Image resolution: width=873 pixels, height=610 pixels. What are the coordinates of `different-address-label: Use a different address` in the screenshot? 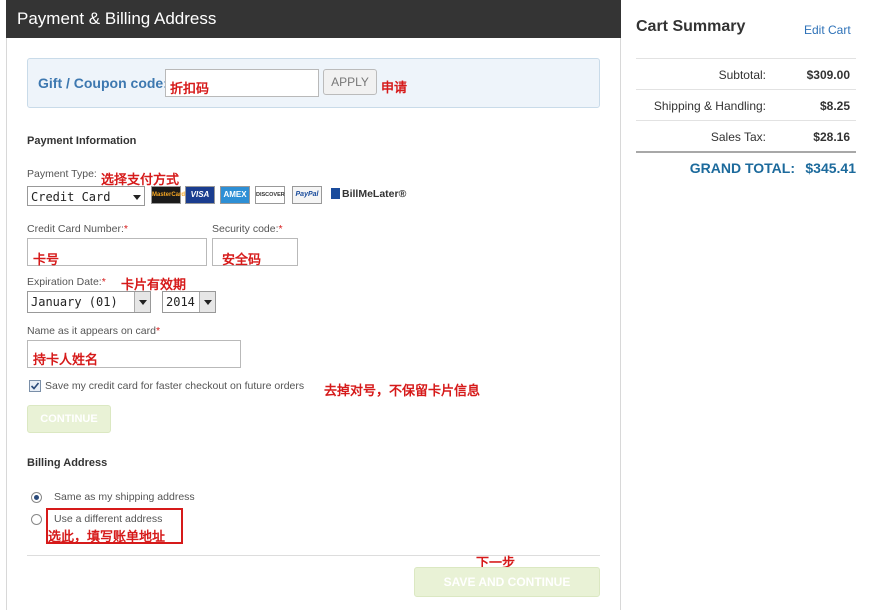 It's located at (108, 519).